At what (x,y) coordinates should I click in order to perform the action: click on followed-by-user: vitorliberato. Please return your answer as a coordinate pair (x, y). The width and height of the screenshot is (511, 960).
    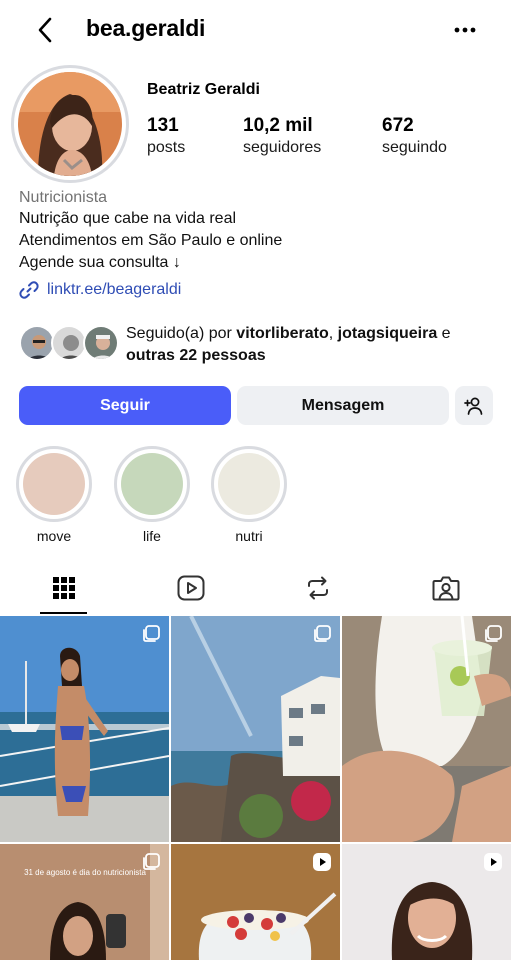
    Looking at the image, I should click on (282, 333).